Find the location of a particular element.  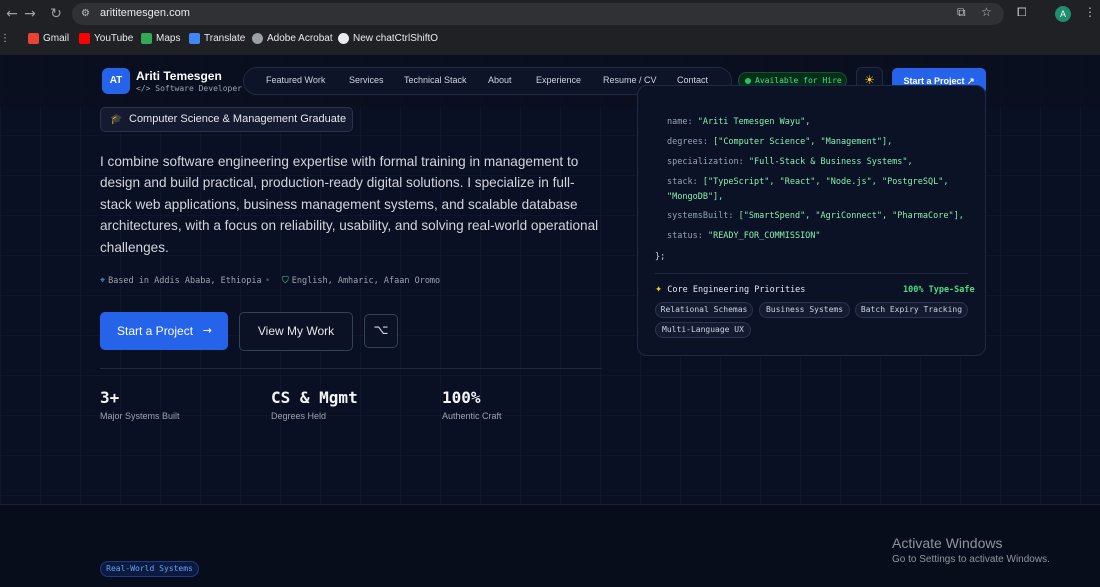

card-divider is located at coordinates (811, 273).